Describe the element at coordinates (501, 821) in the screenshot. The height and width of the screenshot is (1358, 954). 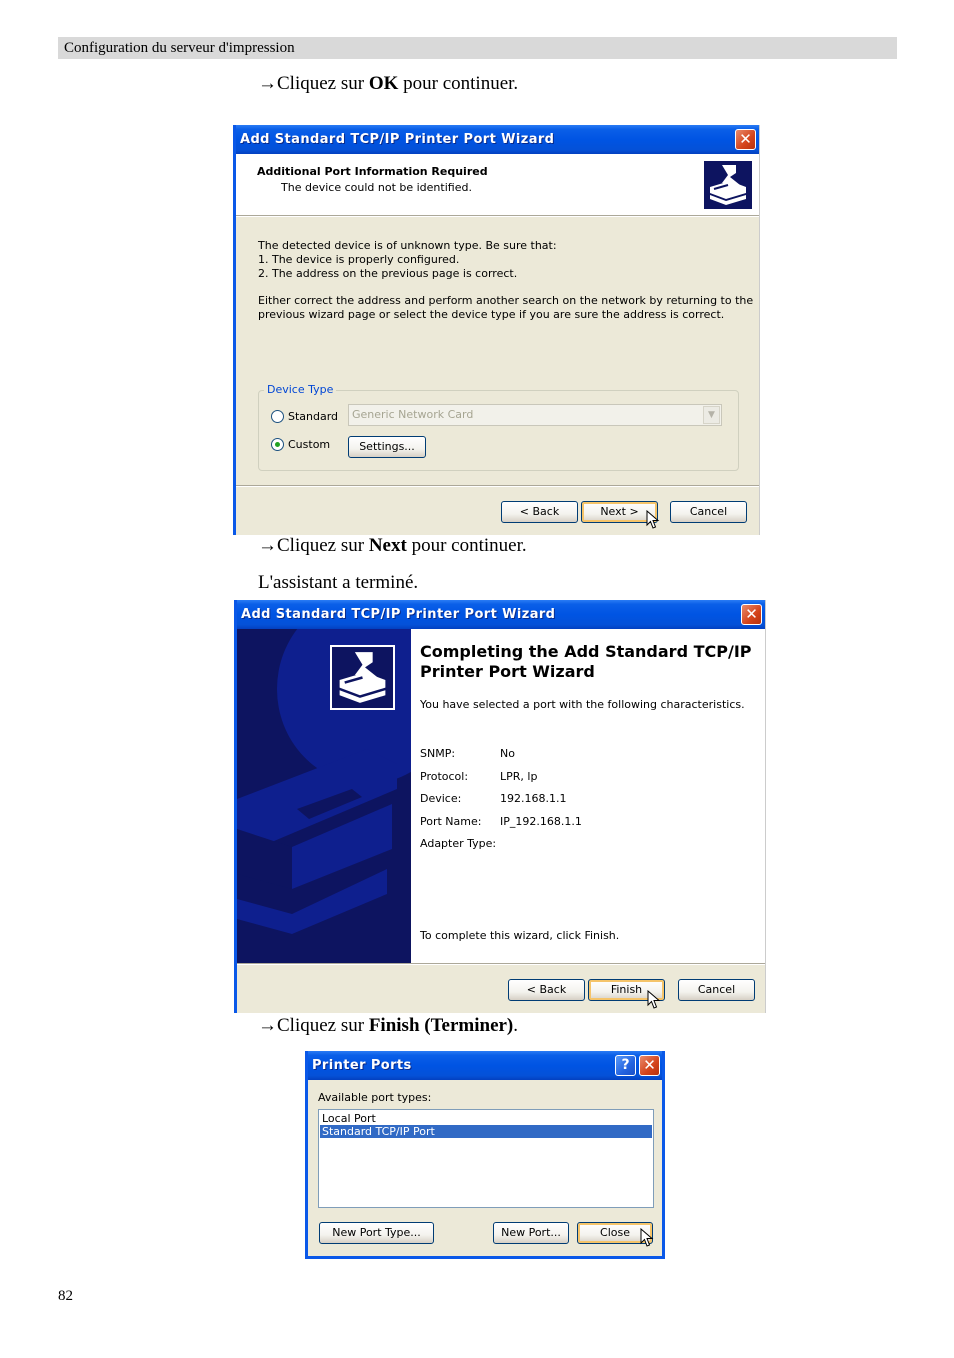
I see `property-row: Port Name: IP_192.168.1.1` at that location.